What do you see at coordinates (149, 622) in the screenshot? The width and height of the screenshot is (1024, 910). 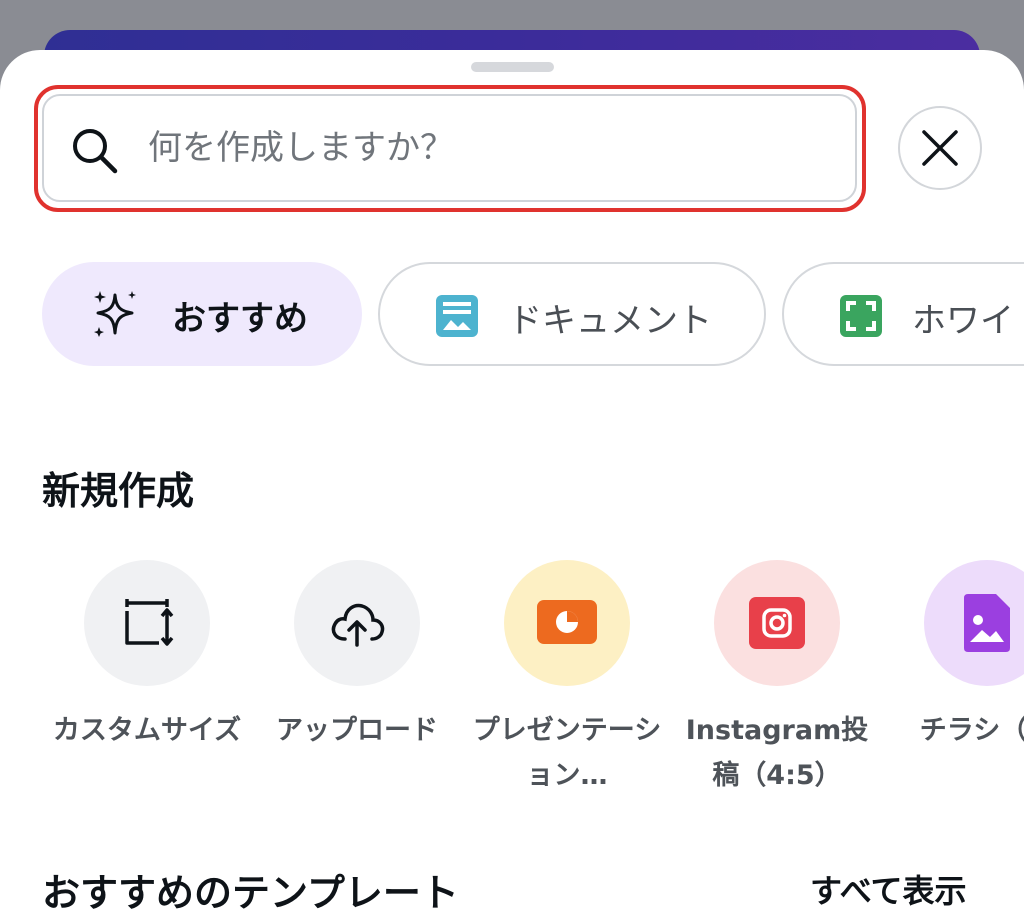 I see `custom-size-icon` at bounding box center [149, 622].